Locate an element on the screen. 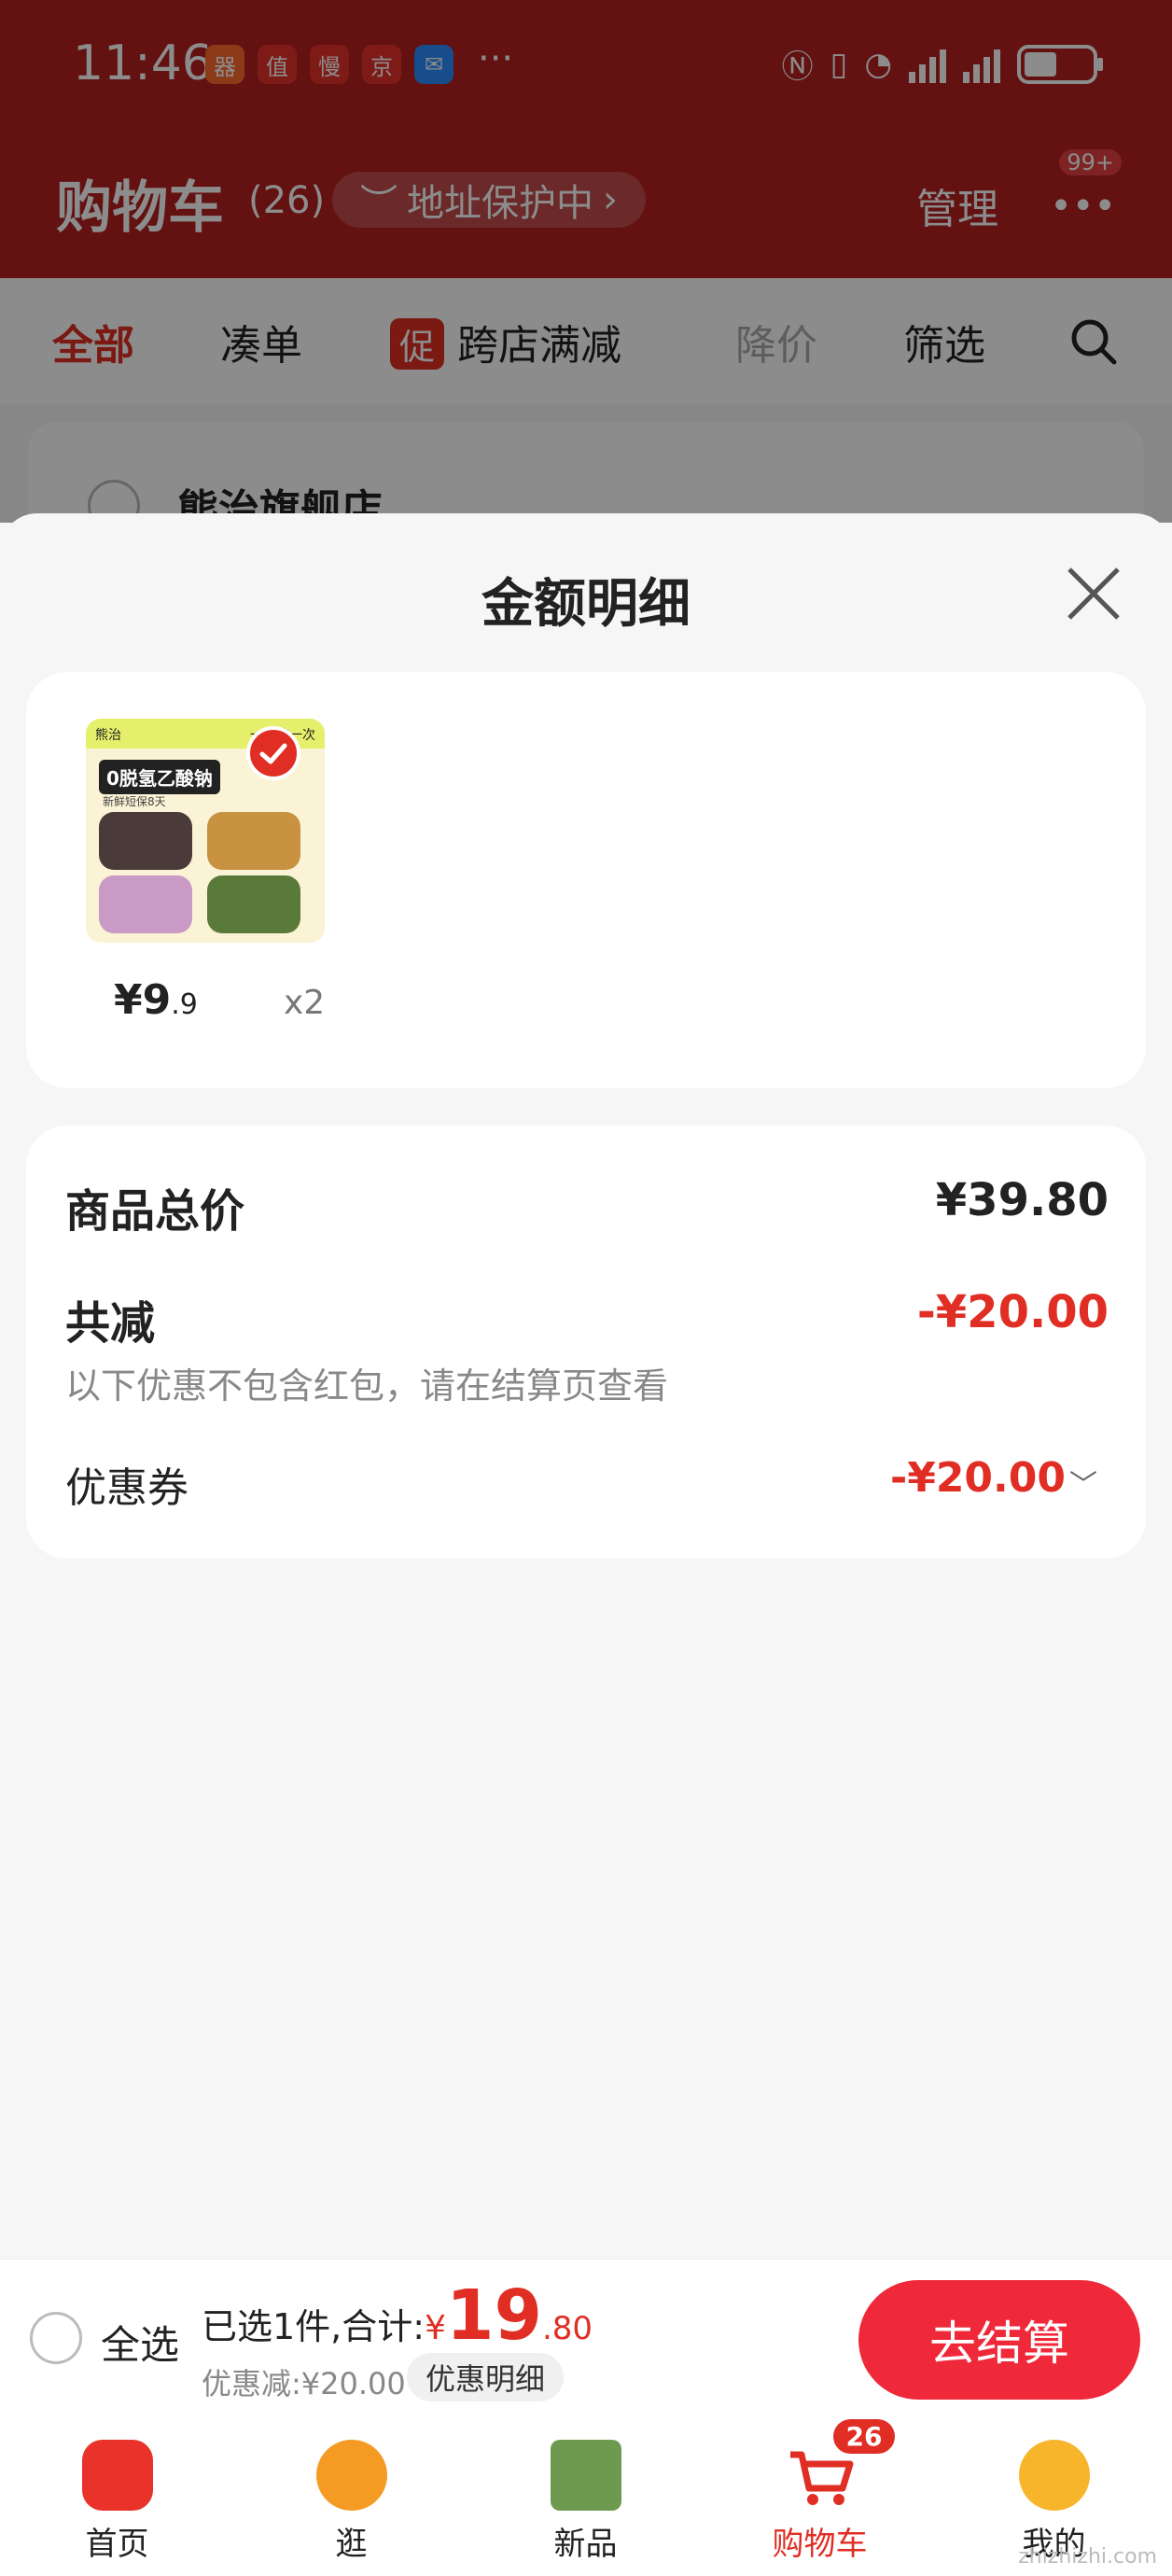  select-all-label: 全选 is located at coordinates (140, 2342).